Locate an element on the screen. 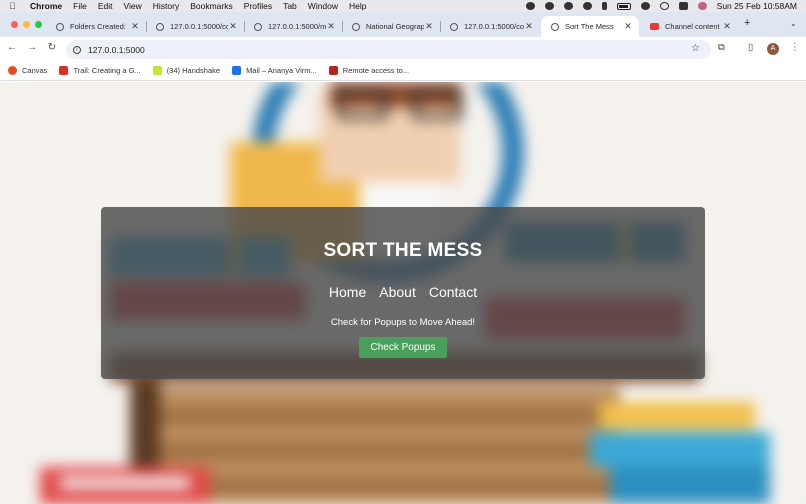 The image size is (806, 504). back-arrow-icon: ← is located at coordinates (12, 47).